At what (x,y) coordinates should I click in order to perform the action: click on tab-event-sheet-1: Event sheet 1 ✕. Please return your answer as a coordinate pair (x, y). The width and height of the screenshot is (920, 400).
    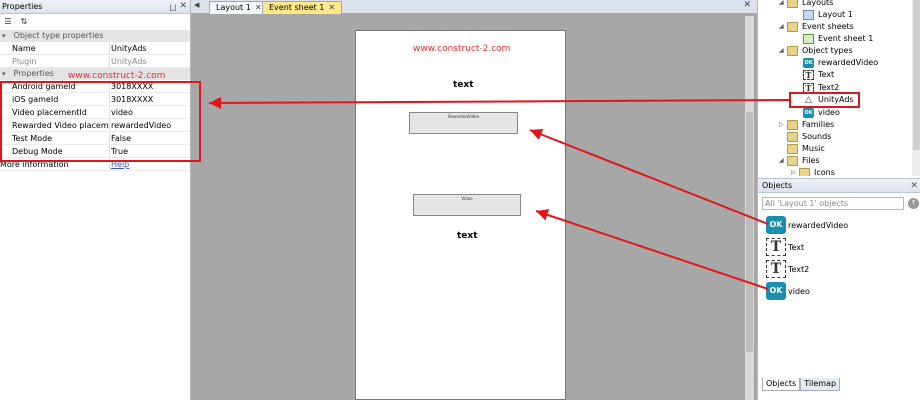
    Looking at the image, I should click on (302, 7).